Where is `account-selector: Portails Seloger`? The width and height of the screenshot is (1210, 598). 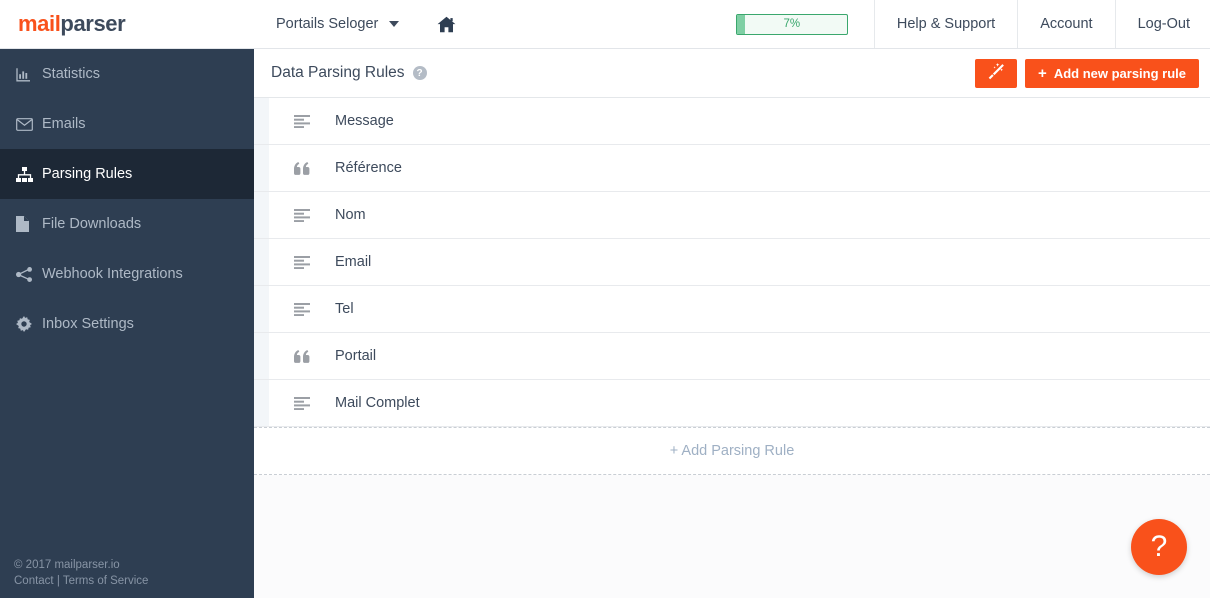 account-selector: Portails Seloger is located at coordinates (335, 24).